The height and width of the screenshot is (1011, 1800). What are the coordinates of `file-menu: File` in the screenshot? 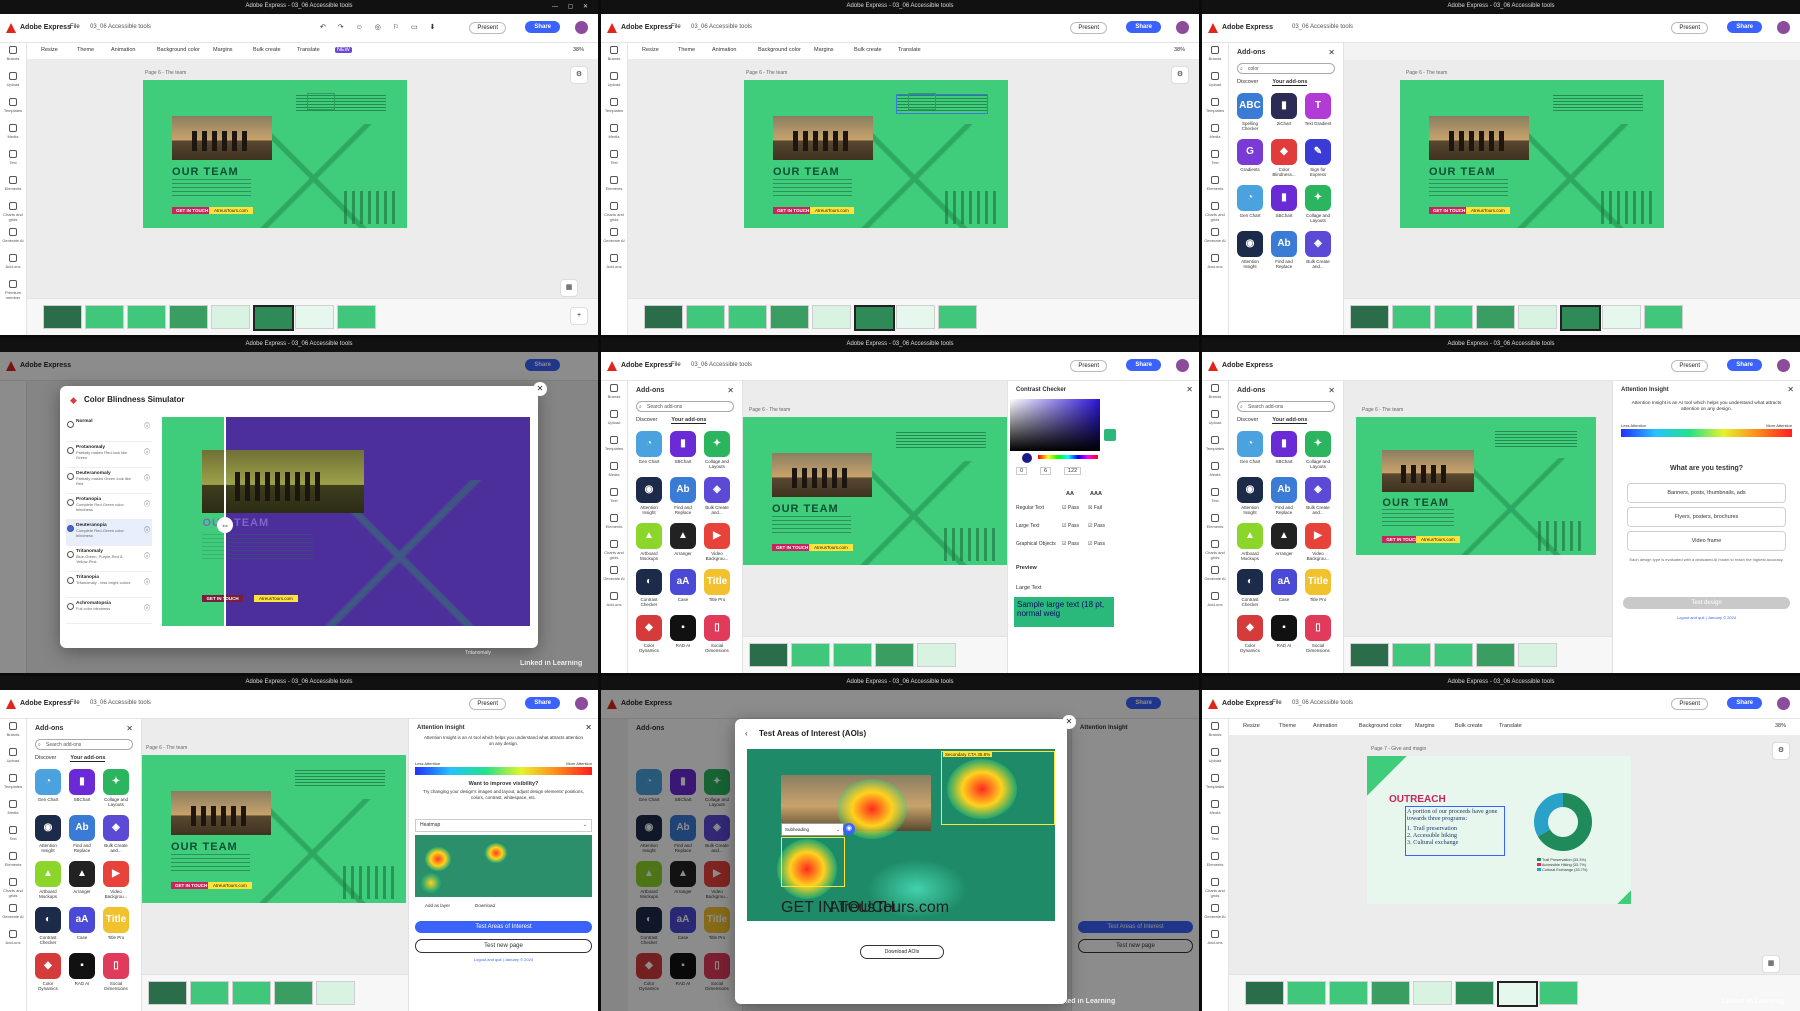 It's located at (676, 27).